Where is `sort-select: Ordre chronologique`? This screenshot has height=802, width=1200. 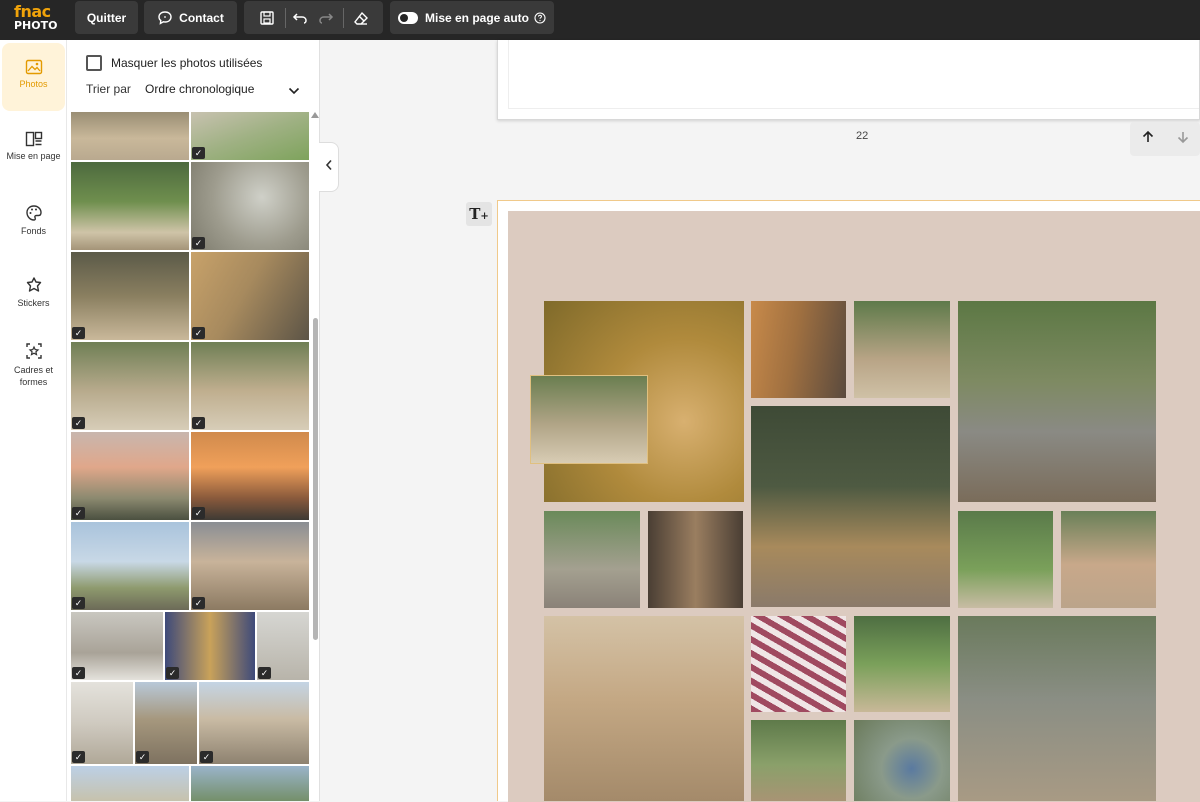
sort-select: Ordre chronologique is located at coordinates (199, 89).